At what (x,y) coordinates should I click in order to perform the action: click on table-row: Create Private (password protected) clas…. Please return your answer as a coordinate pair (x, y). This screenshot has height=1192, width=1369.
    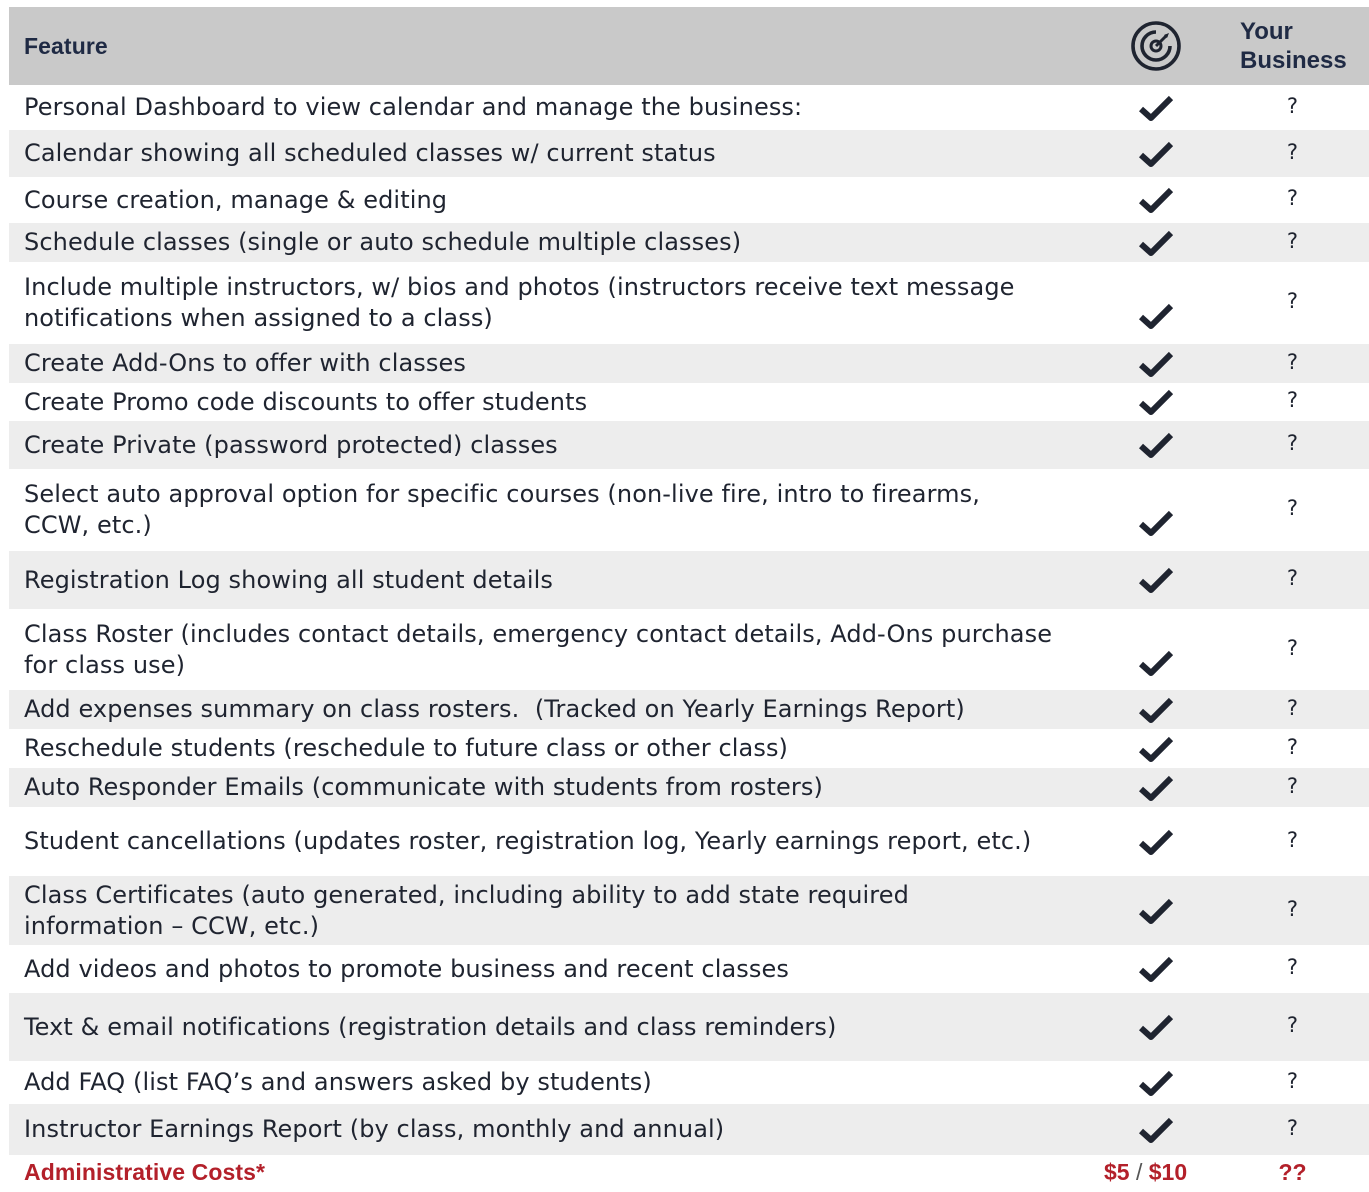
    Looking at the image, I should click on (689, 445).